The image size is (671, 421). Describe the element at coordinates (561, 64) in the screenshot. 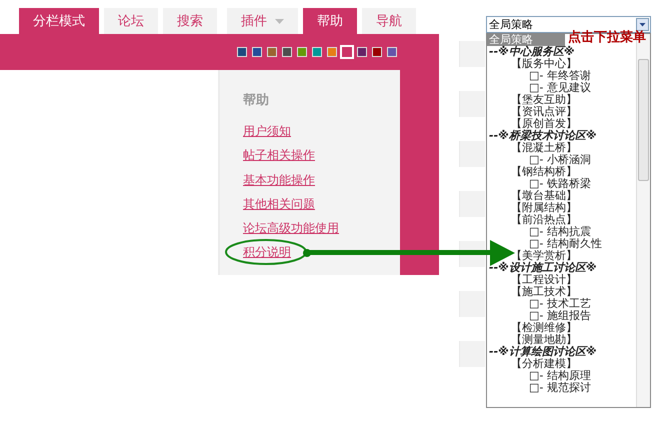

I see `dropdown-option: 【版务中心】` at that location.